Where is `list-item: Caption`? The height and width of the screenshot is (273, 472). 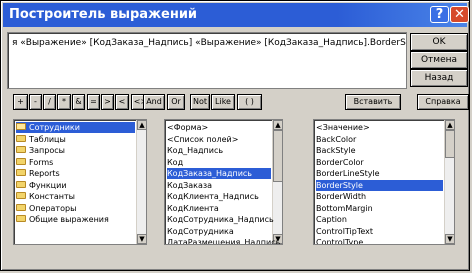
list-item: Caption is located at coordinates (379, 219).